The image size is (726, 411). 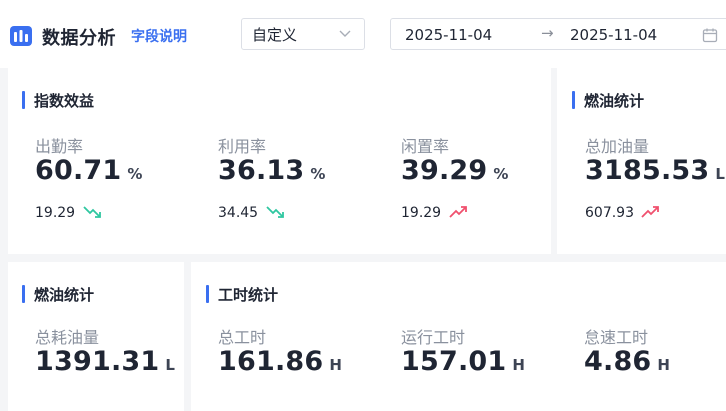 What do you see at coordinates (242, 294) in the screenshot?
I see `card-title: 工时统计` at bounding box center [242, 294].